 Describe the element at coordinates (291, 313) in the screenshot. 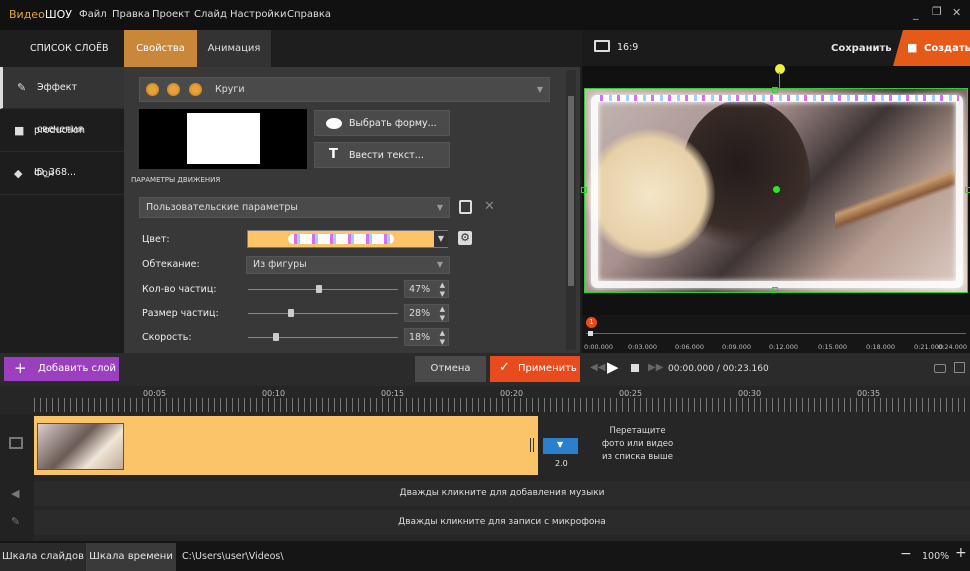

I see `particle-size-knob` at that location.